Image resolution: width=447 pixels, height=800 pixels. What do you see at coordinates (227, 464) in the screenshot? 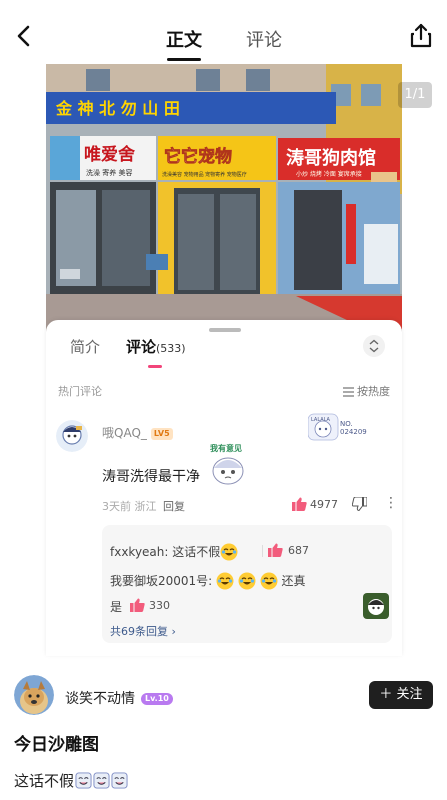
I see `sticker-emoji: 我有意见` at bounding box center [227, 464].